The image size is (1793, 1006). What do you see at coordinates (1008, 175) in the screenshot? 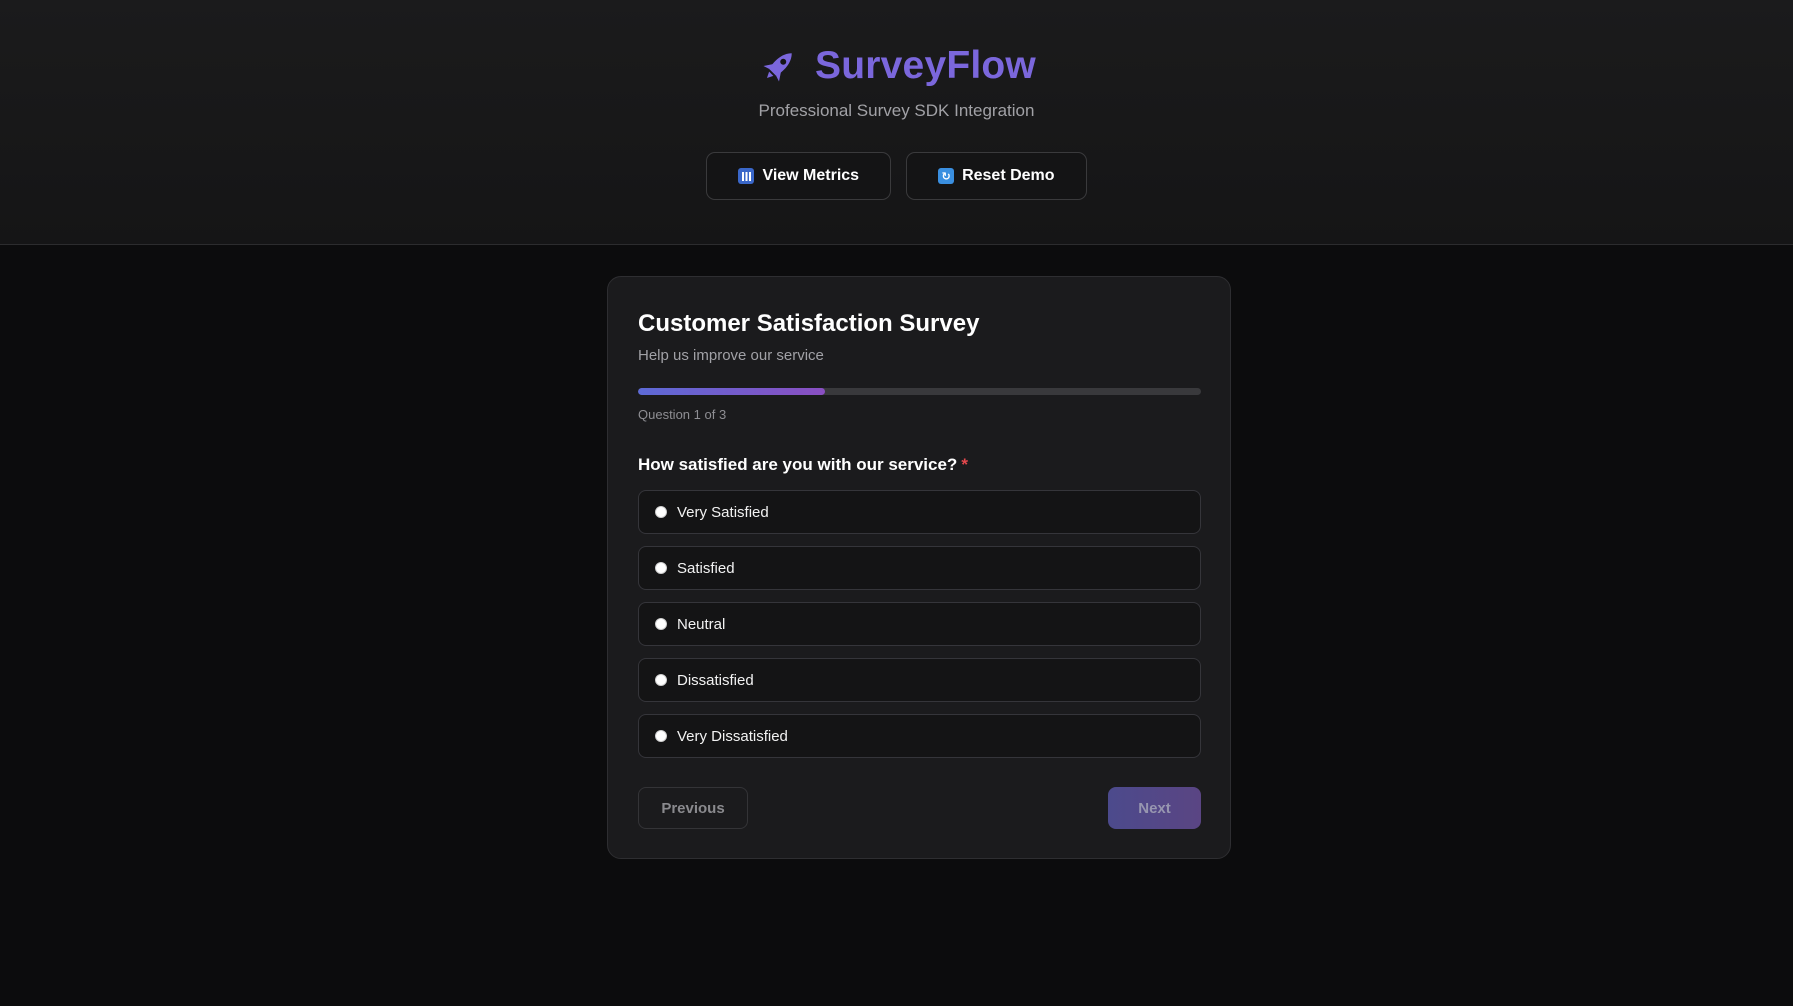
I see `reset-demo-label: Reset Demo` at bounding box center [1008, 175].